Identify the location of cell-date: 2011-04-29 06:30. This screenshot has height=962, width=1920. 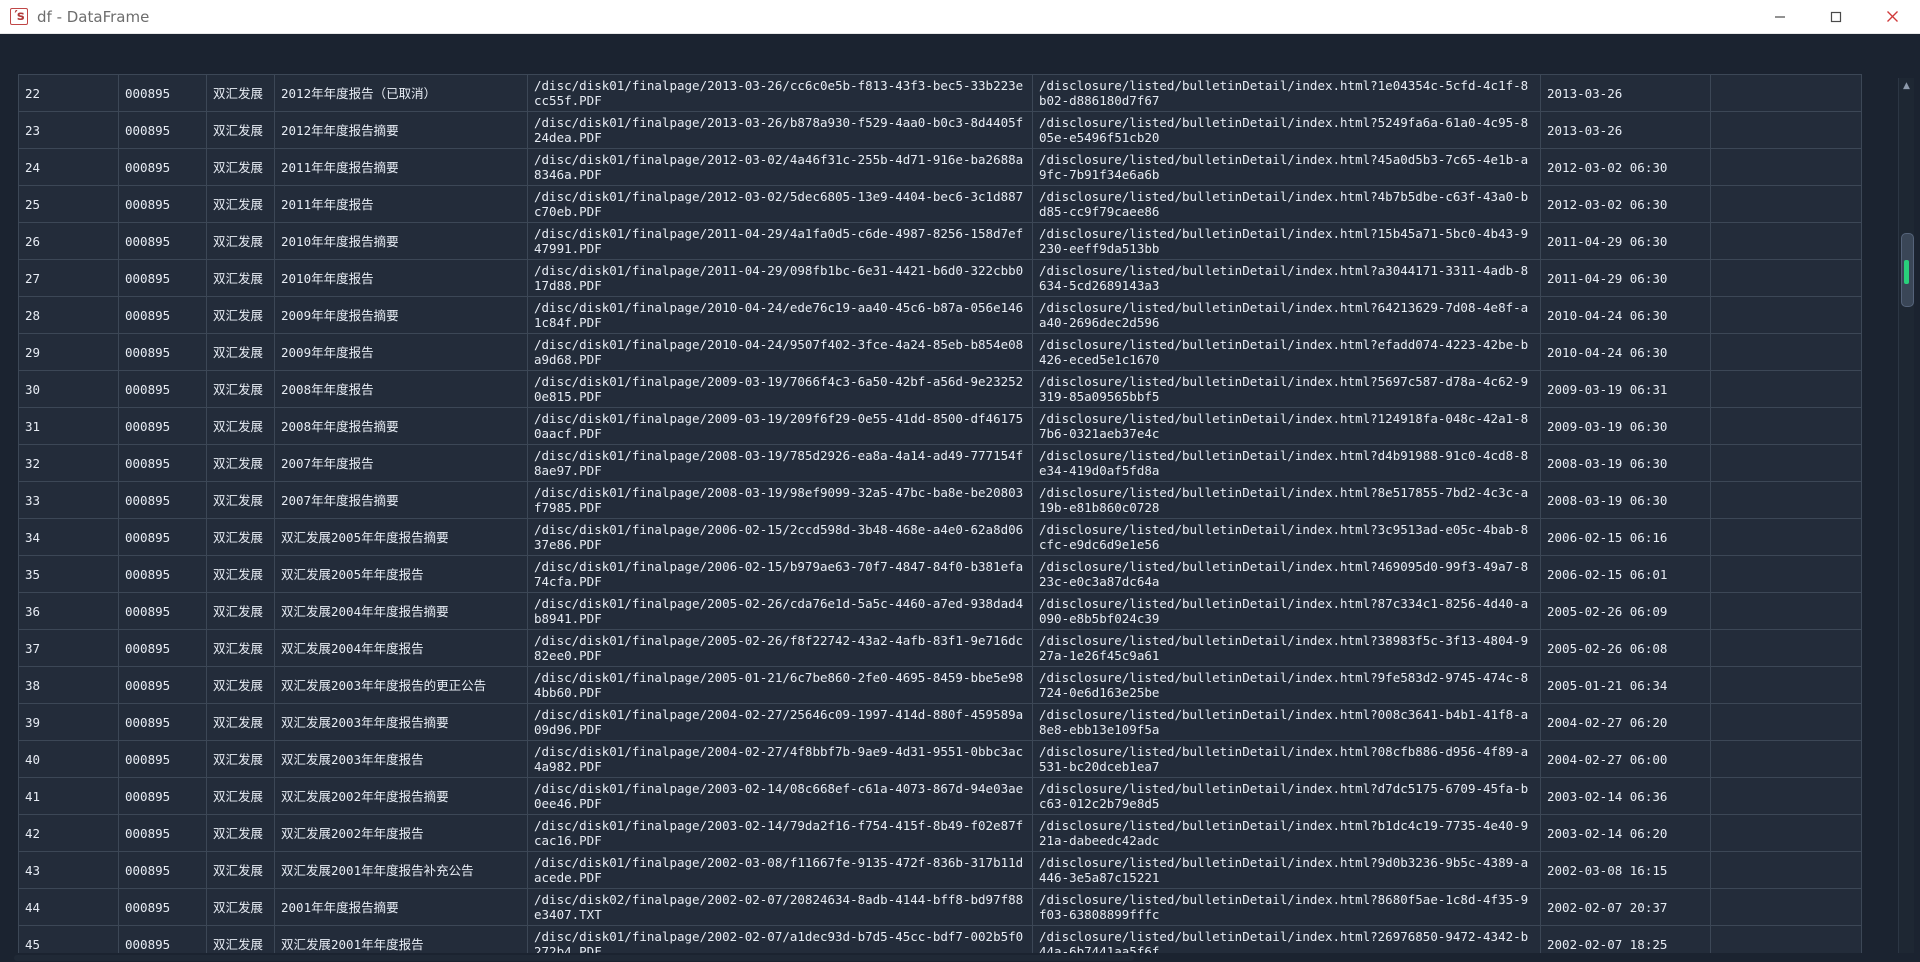
(1625, 241).